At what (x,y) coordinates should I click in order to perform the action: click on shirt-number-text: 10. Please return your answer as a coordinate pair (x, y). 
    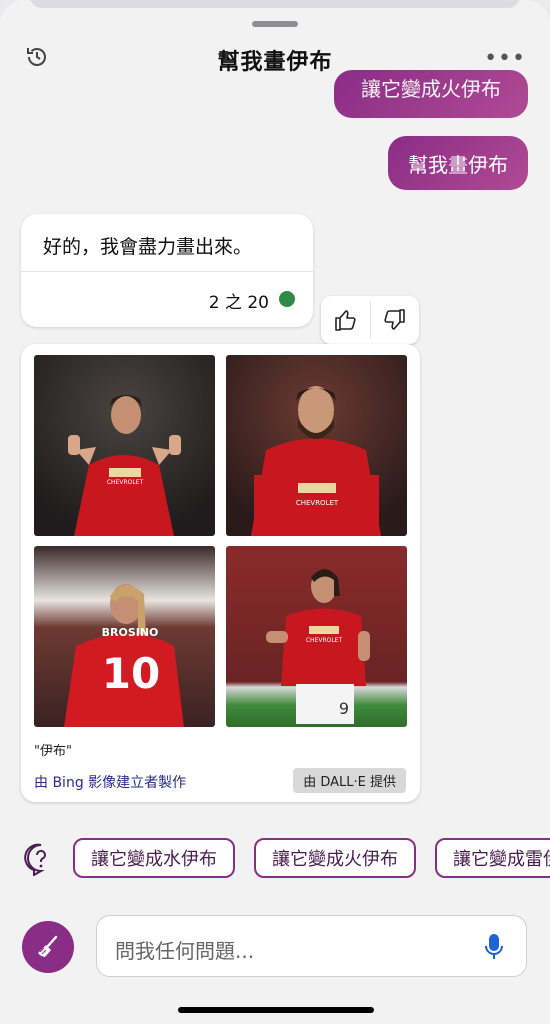
    Looking at the image, I should click on (131, 673).